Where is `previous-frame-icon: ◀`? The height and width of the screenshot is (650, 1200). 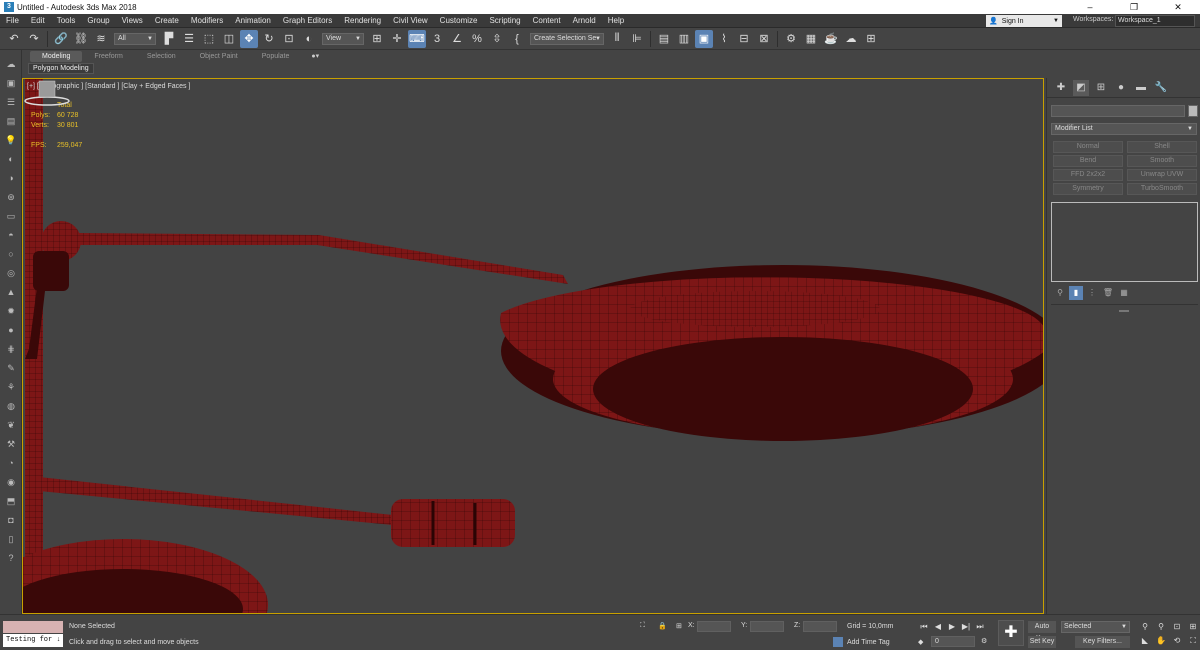 previous-frame-icon: ◀ is located at coordinates (938, 627).